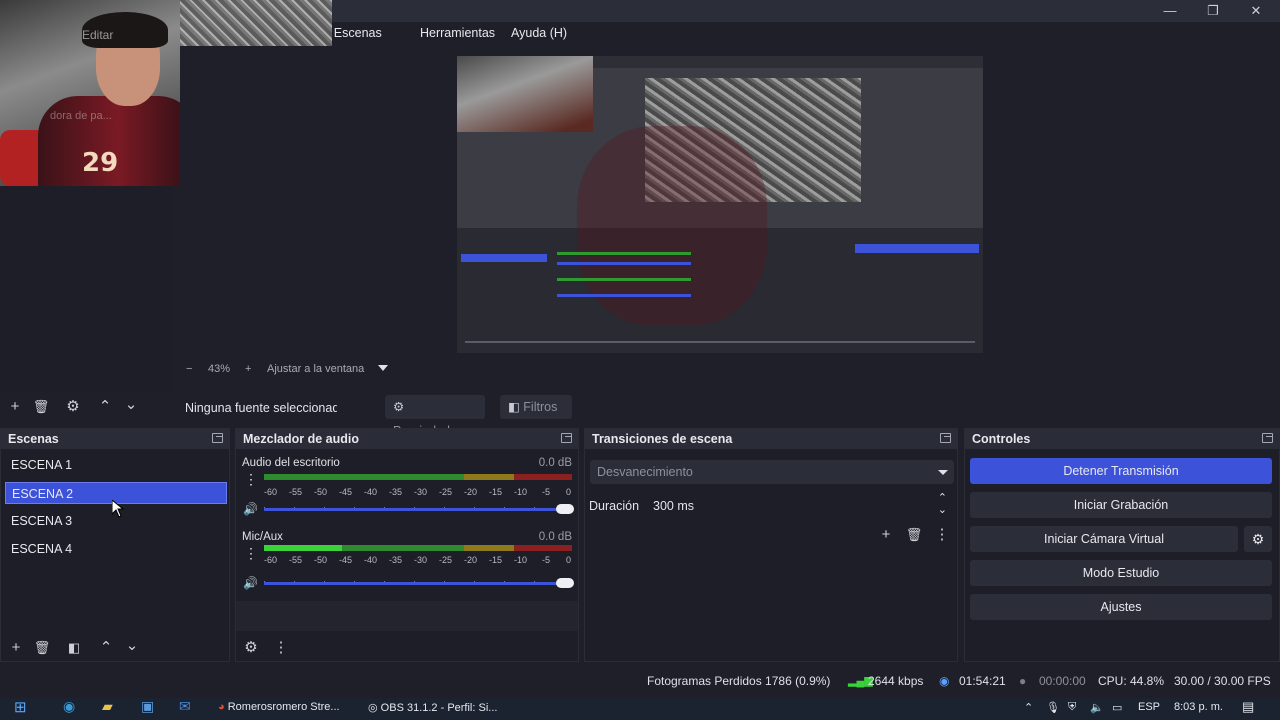 The image size is (1280, 720). What do you see at coordinates (739, 681) in the screenshot?
I see `dropped-frames: Fotogramas Perdidos 1786 (0.9%)` at bounding box center [739, 681].